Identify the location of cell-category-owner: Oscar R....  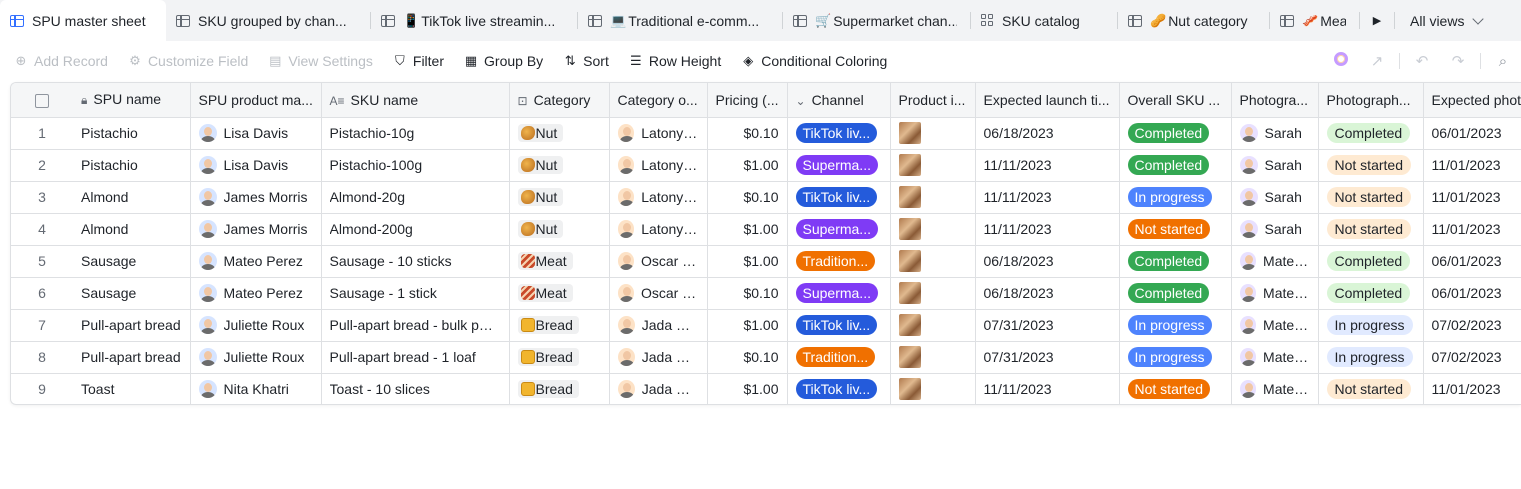
(658, 293).